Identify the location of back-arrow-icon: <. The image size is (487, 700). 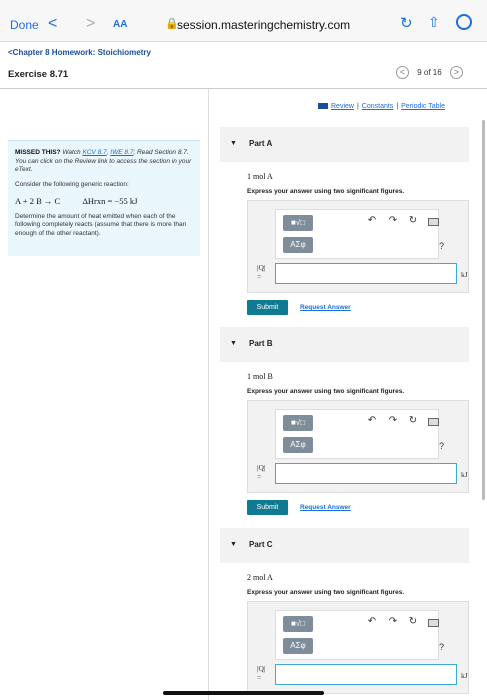
(52, 24).